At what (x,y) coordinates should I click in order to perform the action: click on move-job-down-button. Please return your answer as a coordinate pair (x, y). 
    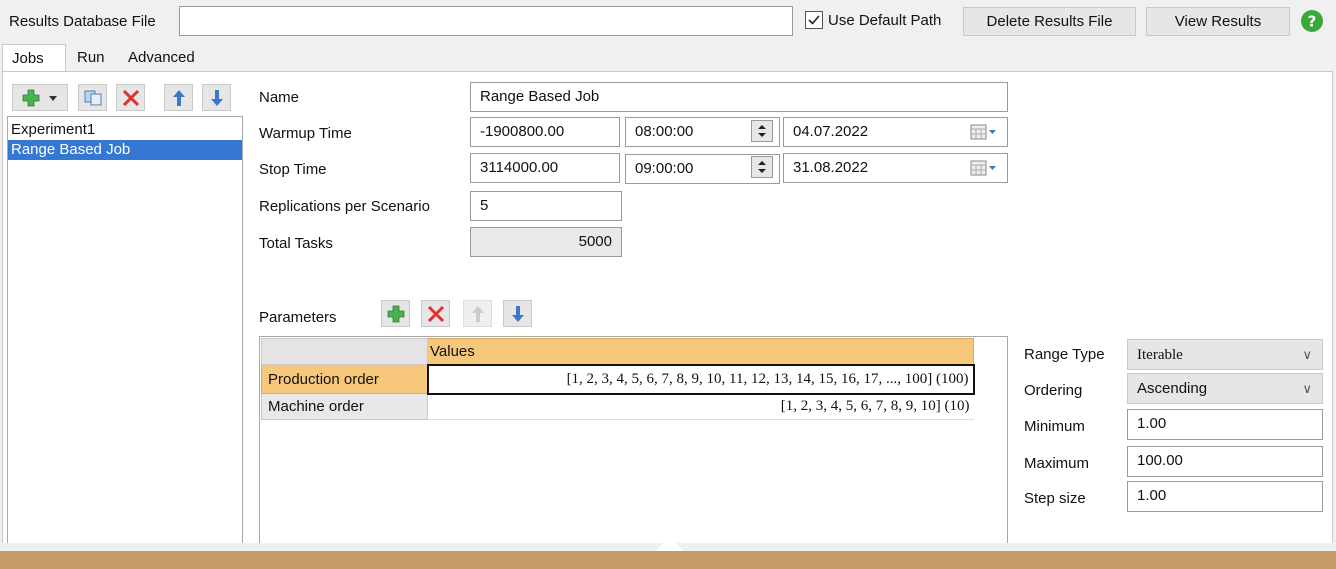
    Looking at the image, I should click on (216, 97).